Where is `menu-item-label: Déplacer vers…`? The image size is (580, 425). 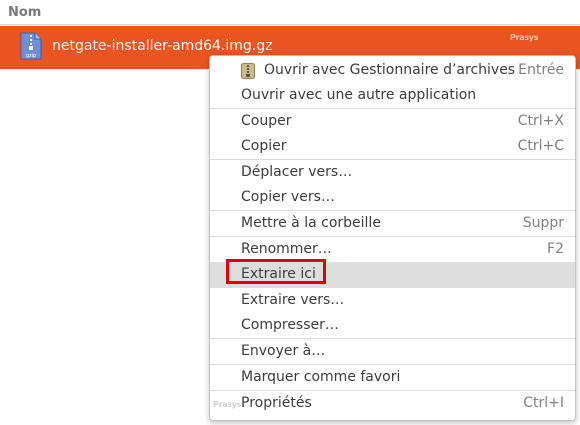 menu-item-label: Déplacer vers… is located at coordinates (297, 172).